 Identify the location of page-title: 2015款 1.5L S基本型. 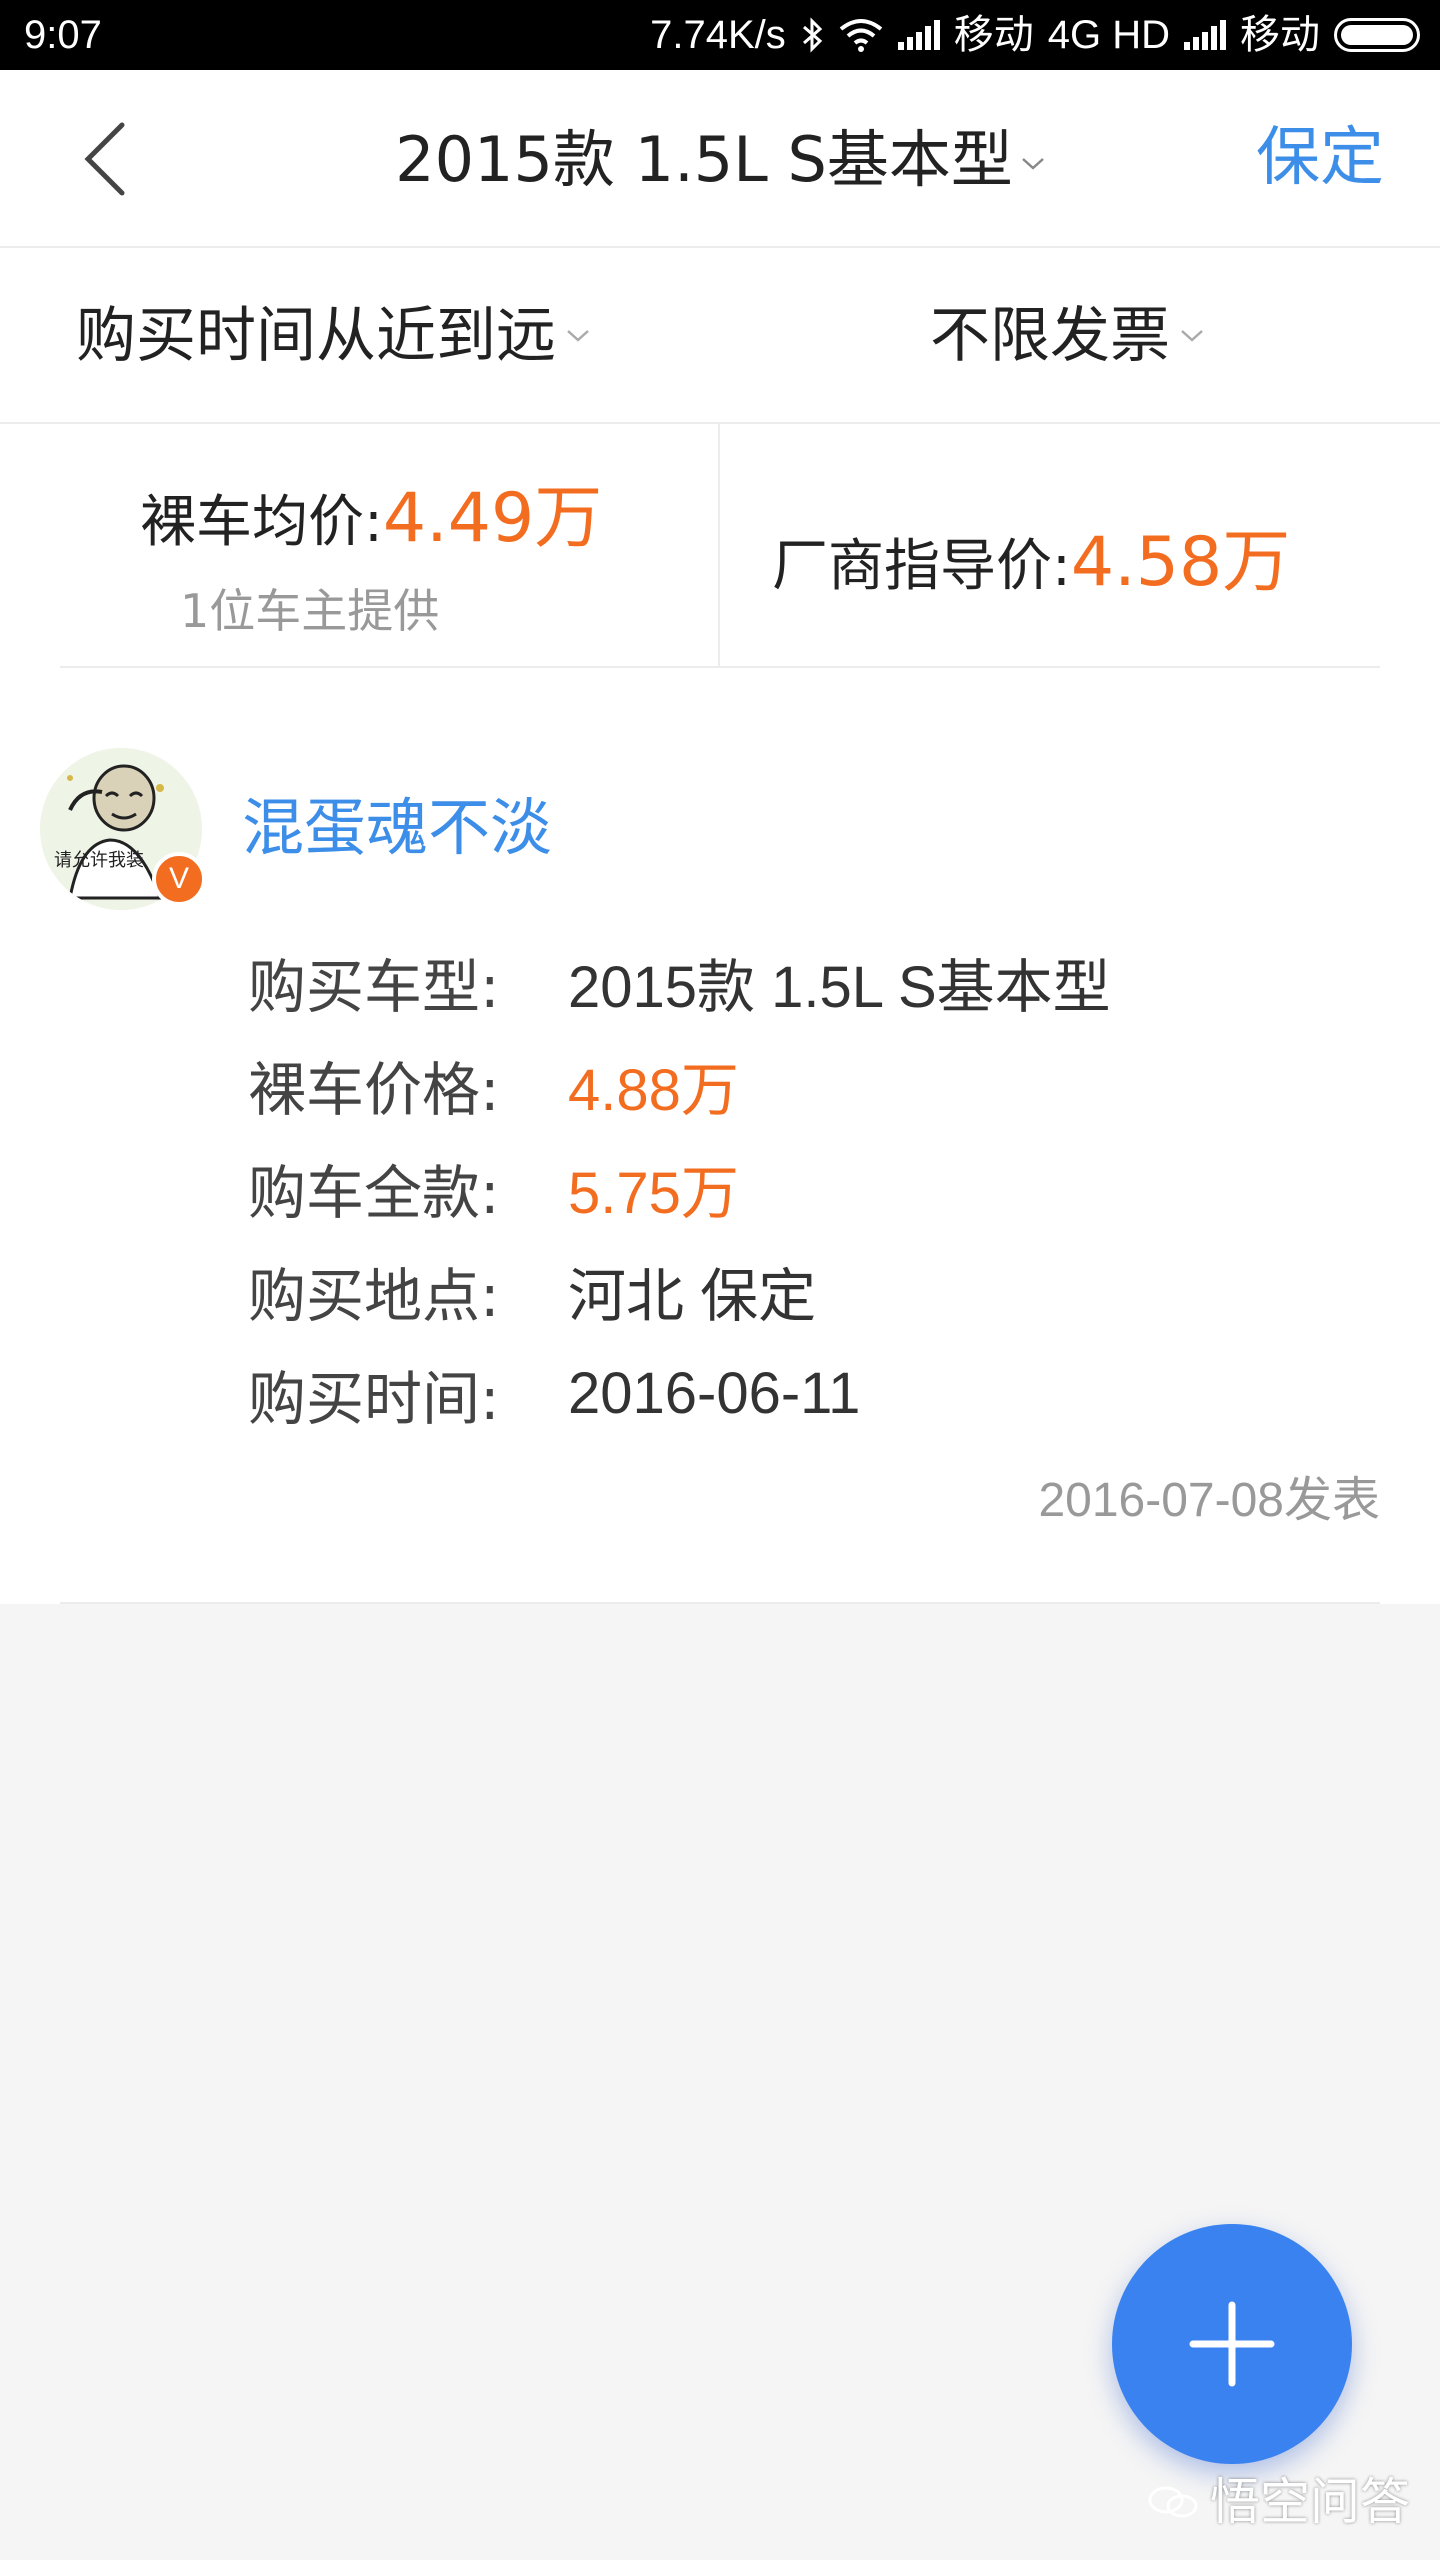
(704, 159).